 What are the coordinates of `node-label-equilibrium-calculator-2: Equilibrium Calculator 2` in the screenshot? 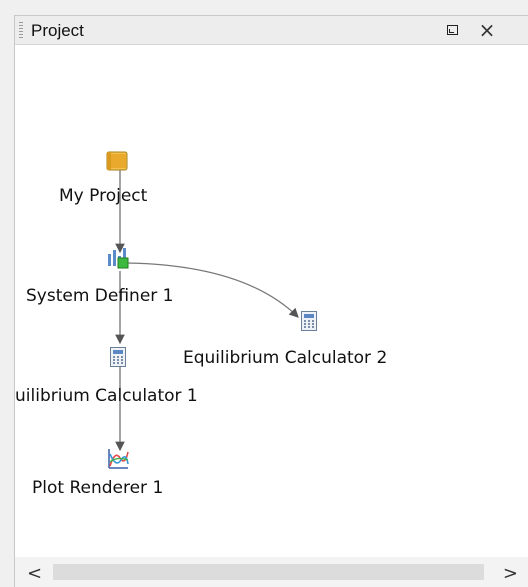 It's located at (285, 358).